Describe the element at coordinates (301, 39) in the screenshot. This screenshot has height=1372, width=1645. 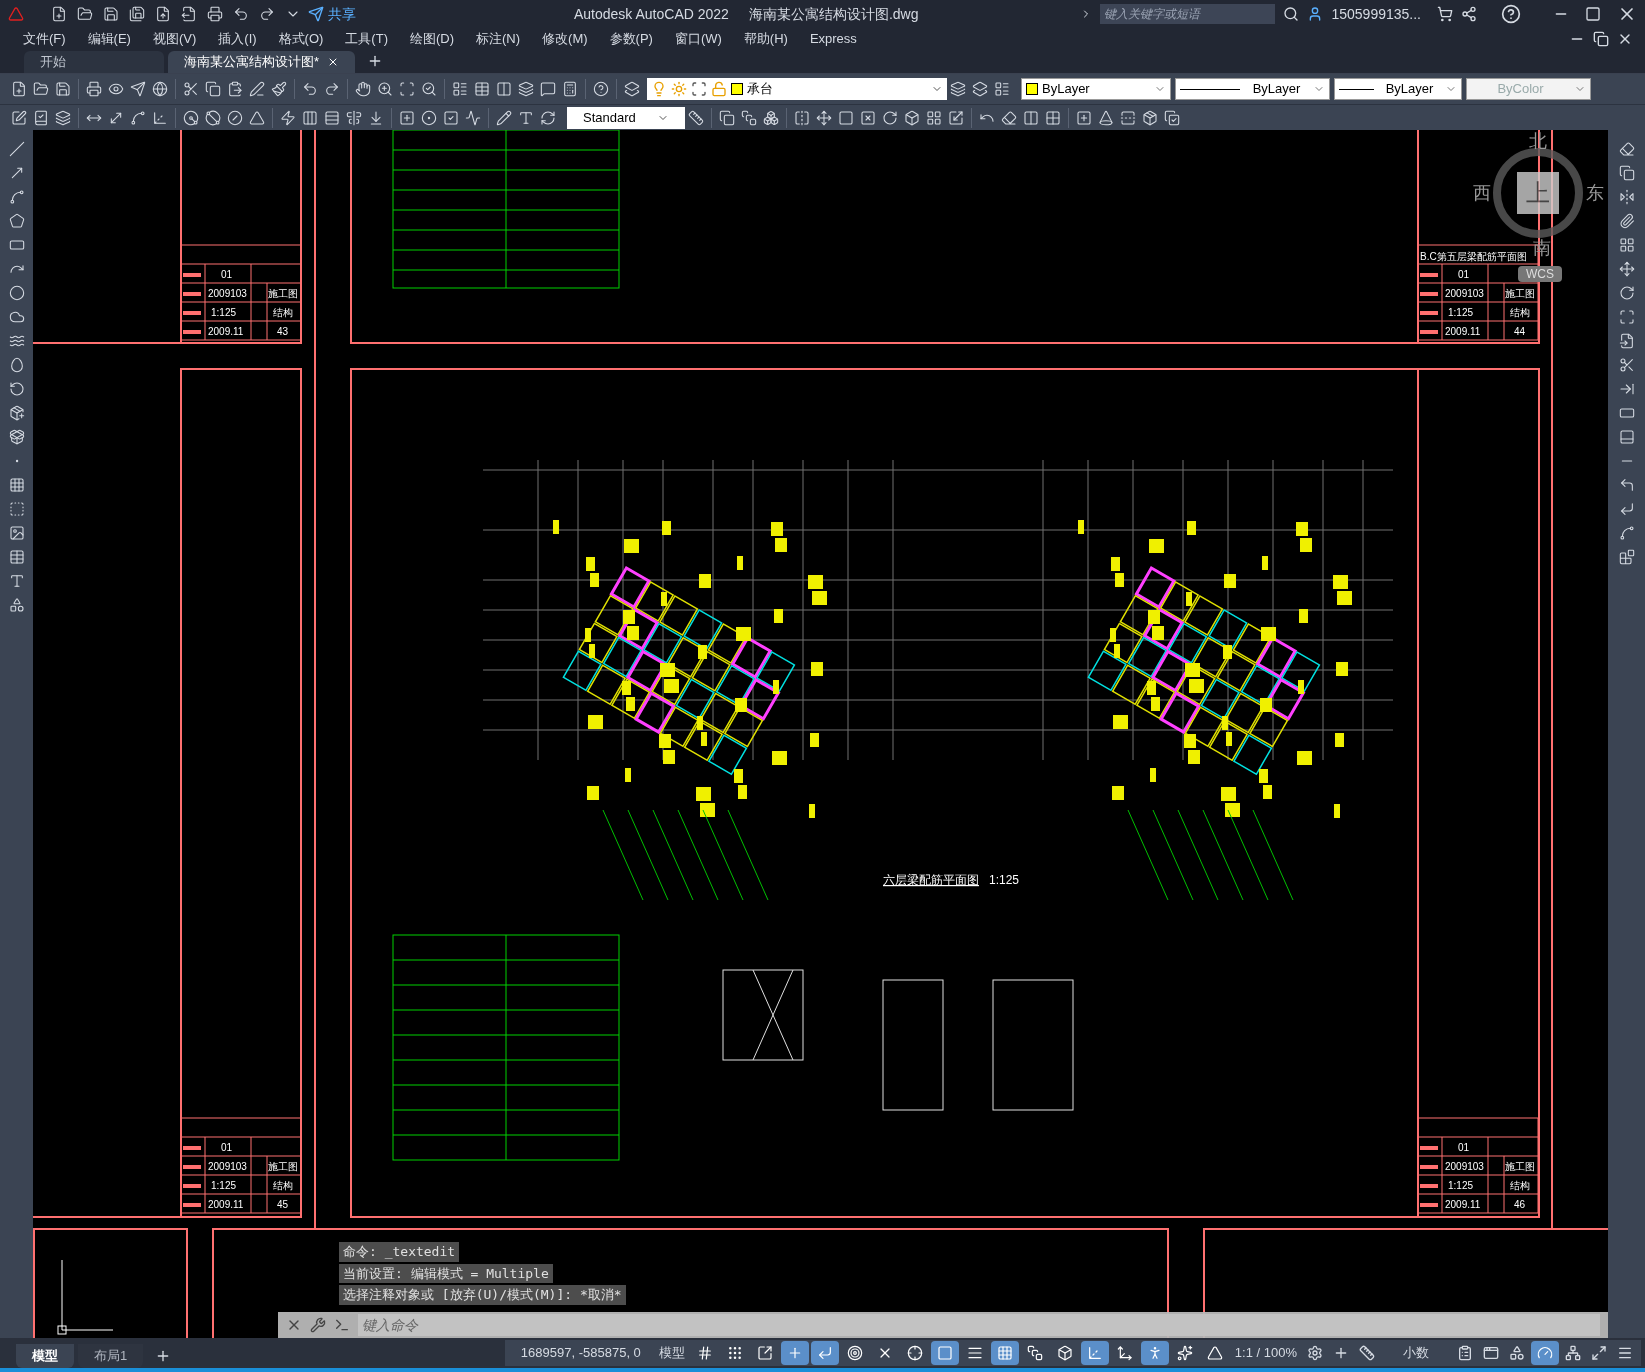
I see `menu-item: 格式(O)` at that location.